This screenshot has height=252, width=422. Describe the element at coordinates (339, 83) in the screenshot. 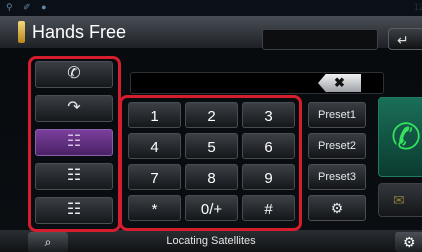

I see `clear-button: ✖` at that location.